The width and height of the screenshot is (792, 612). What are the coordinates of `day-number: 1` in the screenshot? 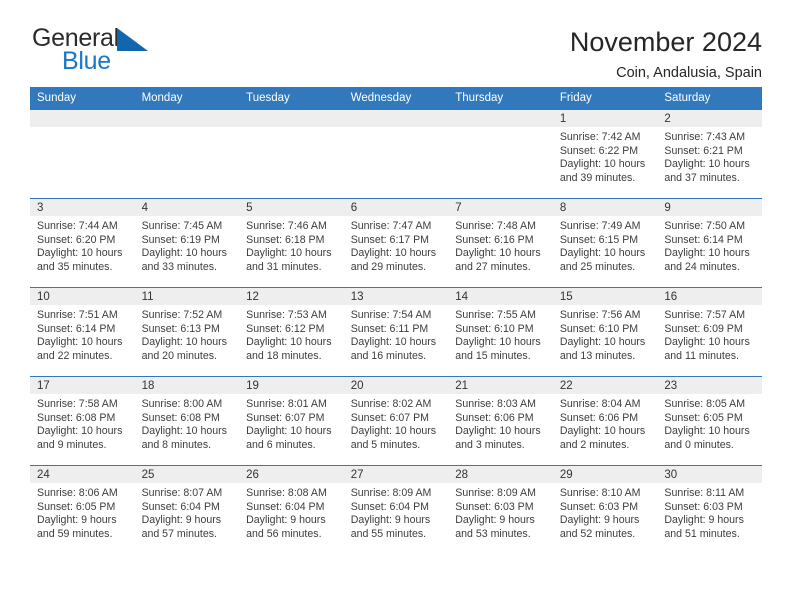 It's located at (605, 118).